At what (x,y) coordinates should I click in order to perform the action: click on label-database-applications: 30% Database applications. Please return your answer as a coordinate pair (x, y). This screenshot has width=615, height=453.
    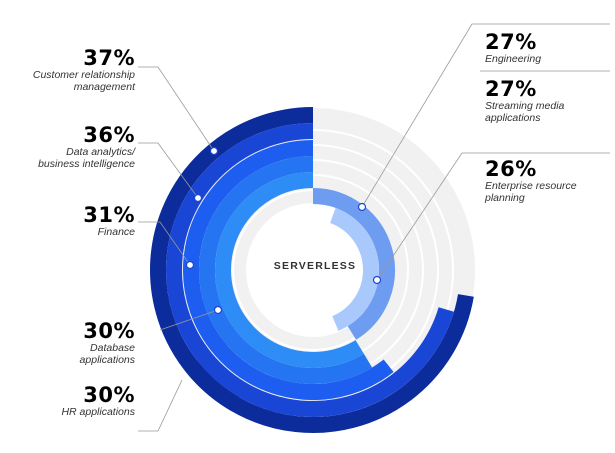
    Looking at the image, I should click on (67, 343).